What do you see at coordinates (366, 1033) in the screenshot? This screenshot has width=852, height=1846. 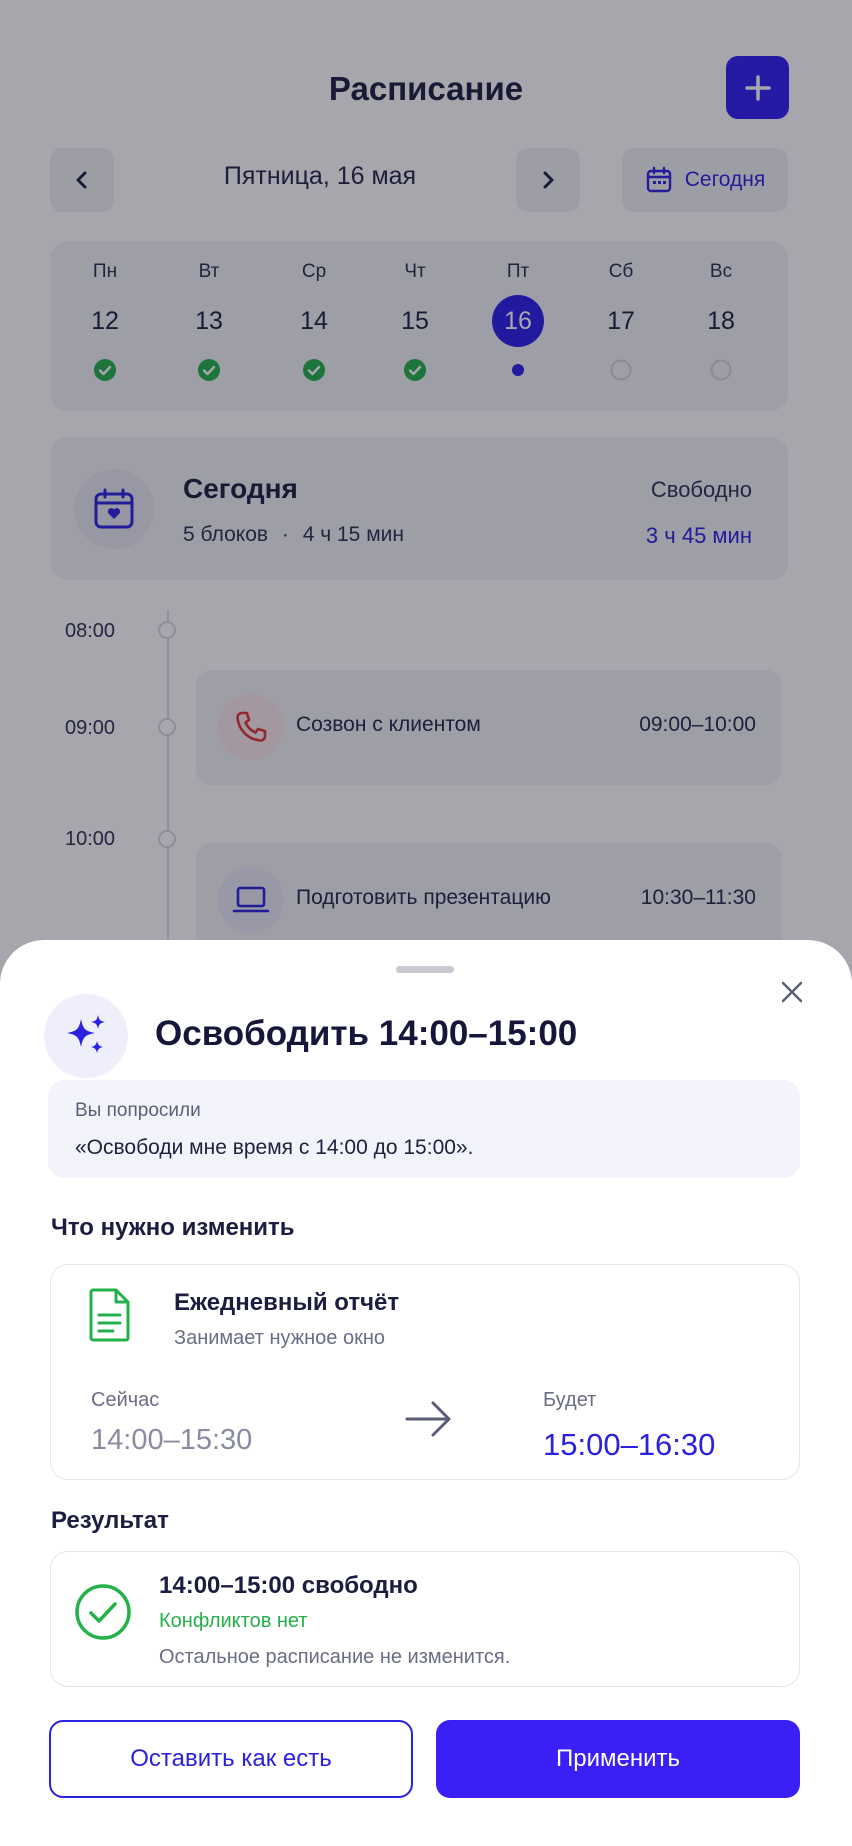 I see `sheet-title: Освободить 14:00–15:00` at bounding box center [366, 1033].